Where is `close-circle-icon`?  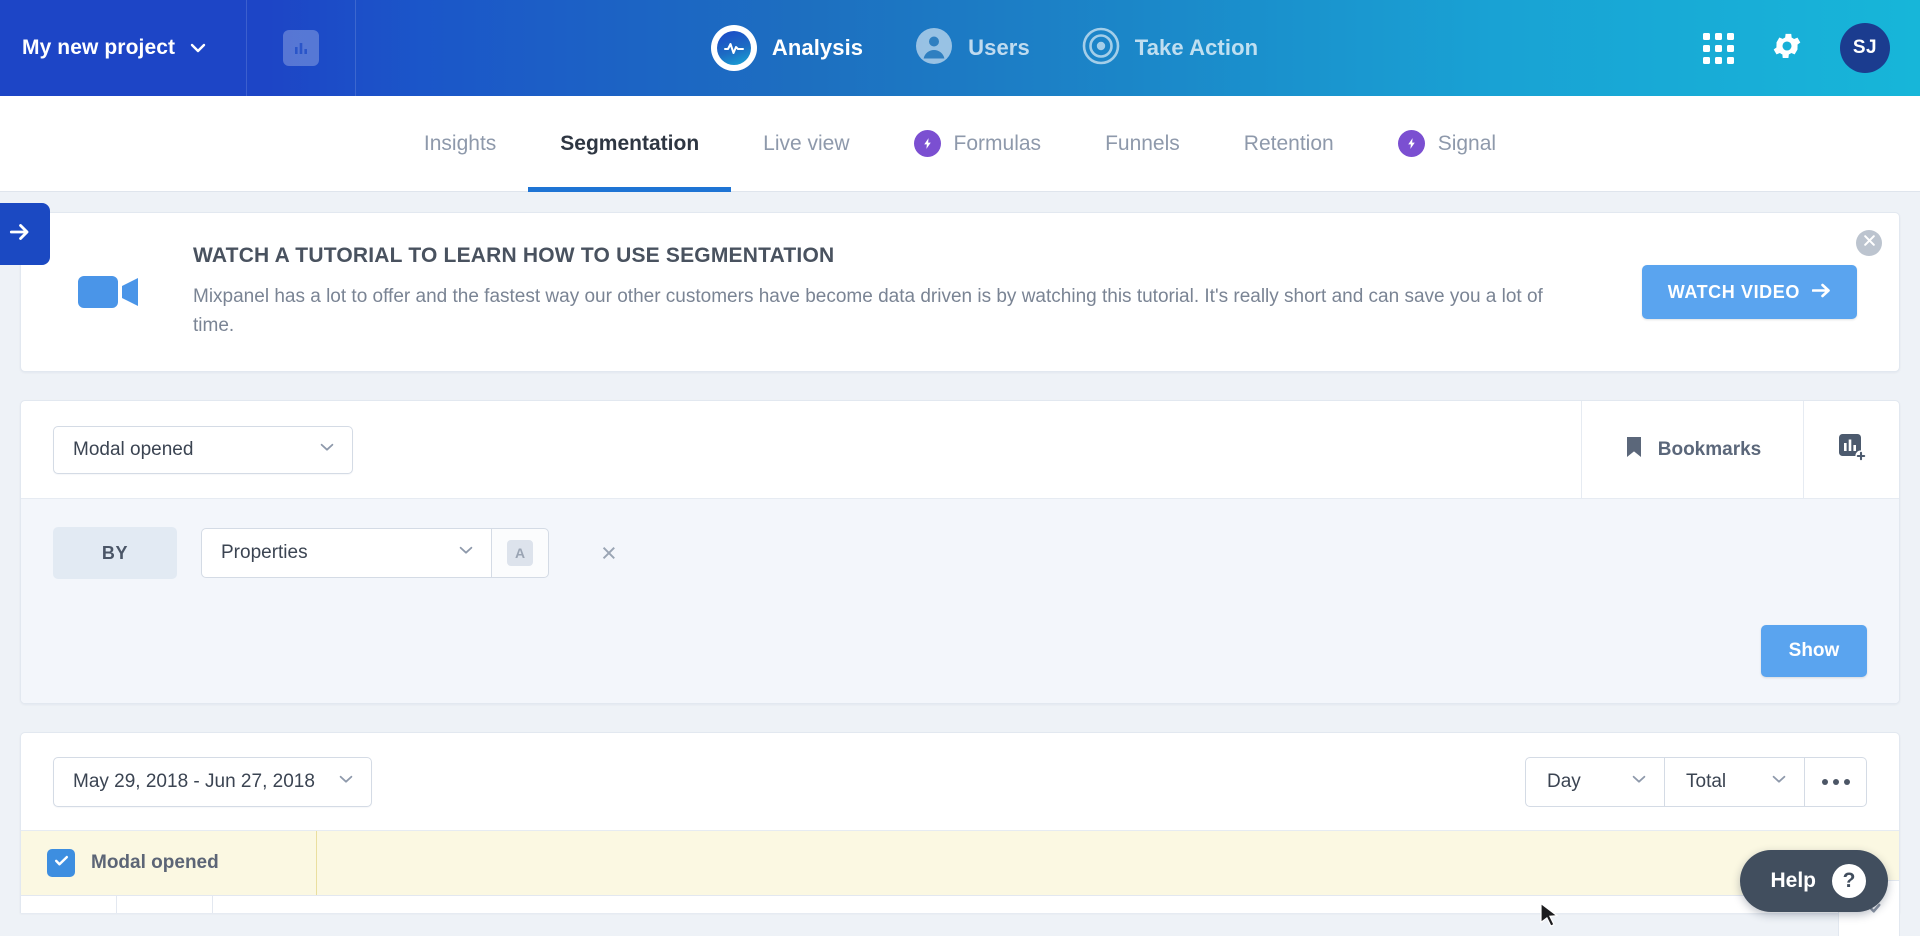
close-circle-icon is located at coordinates (1869, 243).